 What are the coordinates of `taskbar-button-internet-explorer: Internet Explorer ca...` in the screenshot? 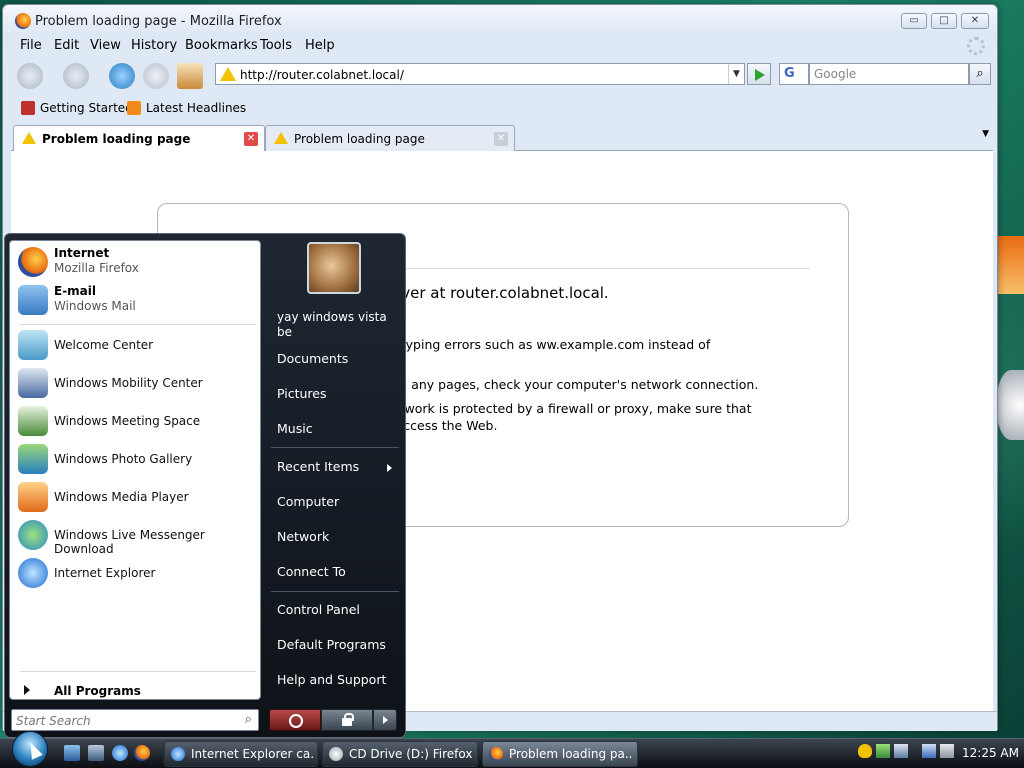 It's located at (241, 754).